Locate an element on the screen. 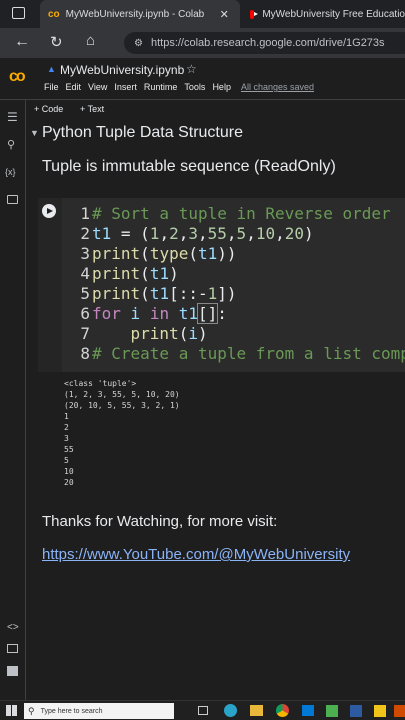  colab-favicon-icon: co is located at coordinates (54, 14).